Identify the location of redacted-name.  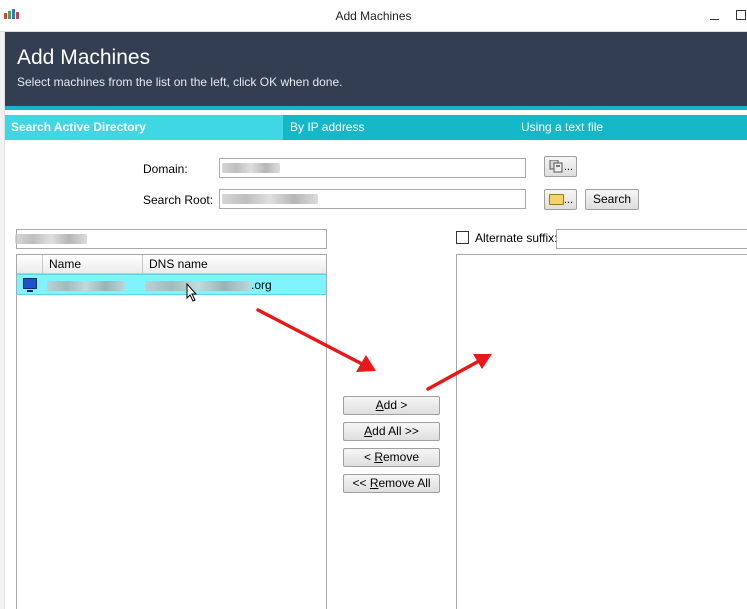
(86, 286).